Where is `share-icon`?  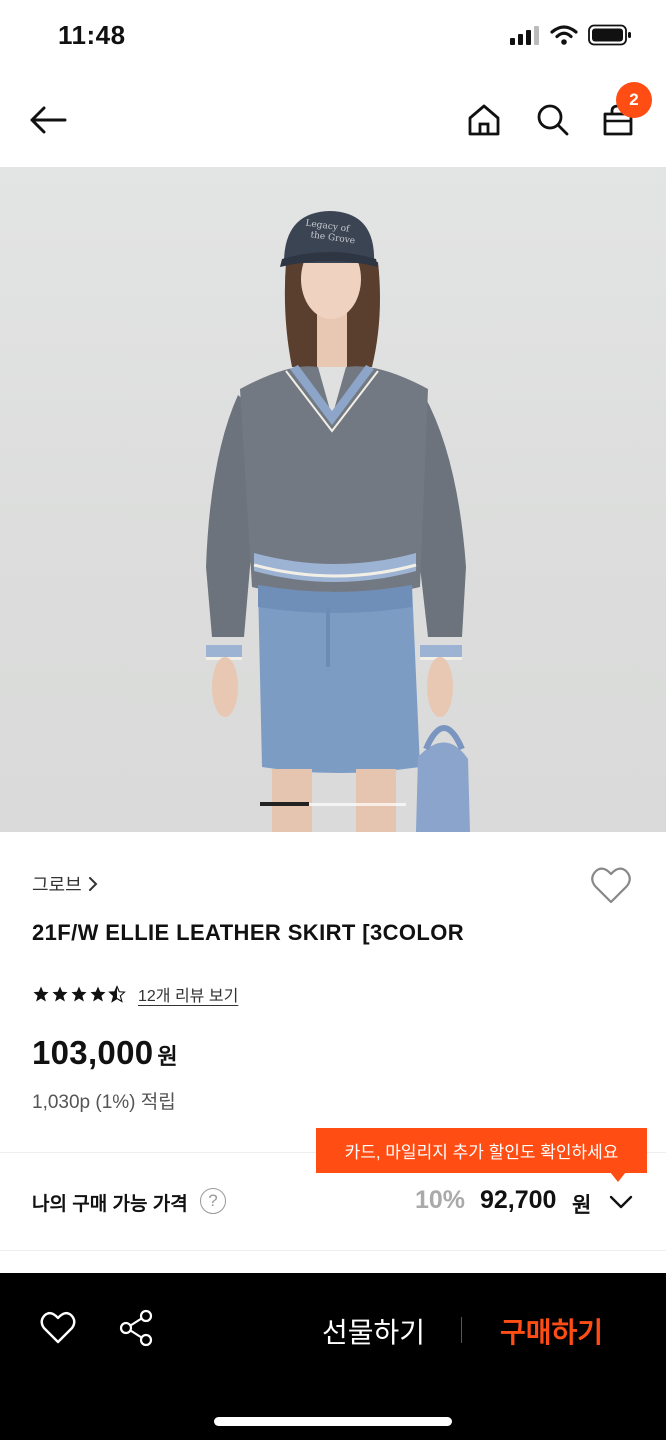 share-icon is located at coordinates (136, 1328).